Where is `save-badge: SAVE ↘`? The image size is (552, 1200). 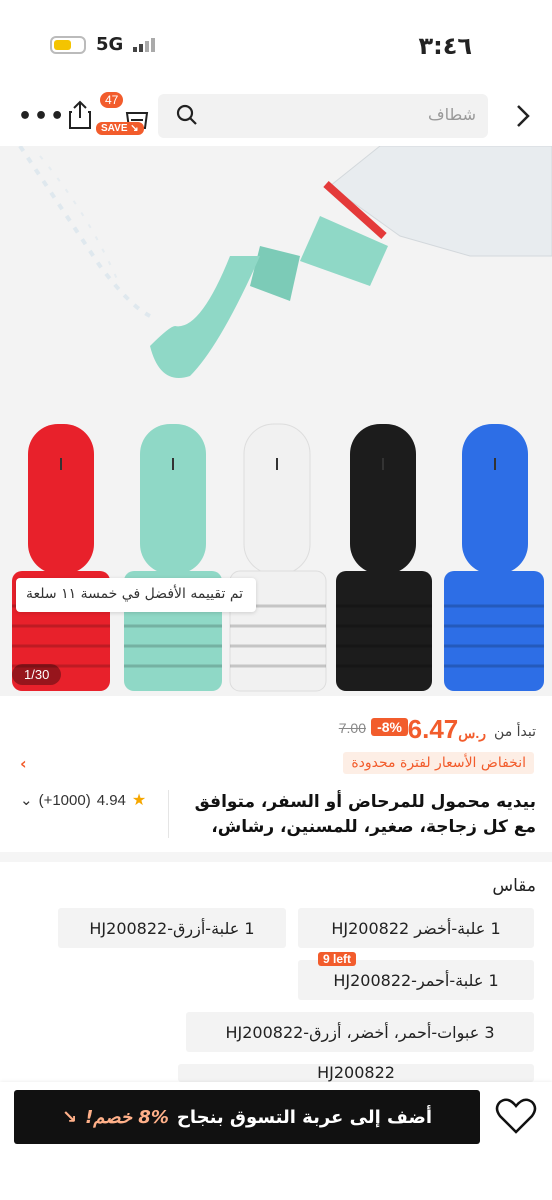 save-badge: SAVE ↘ is located at coordinates (120, 128).